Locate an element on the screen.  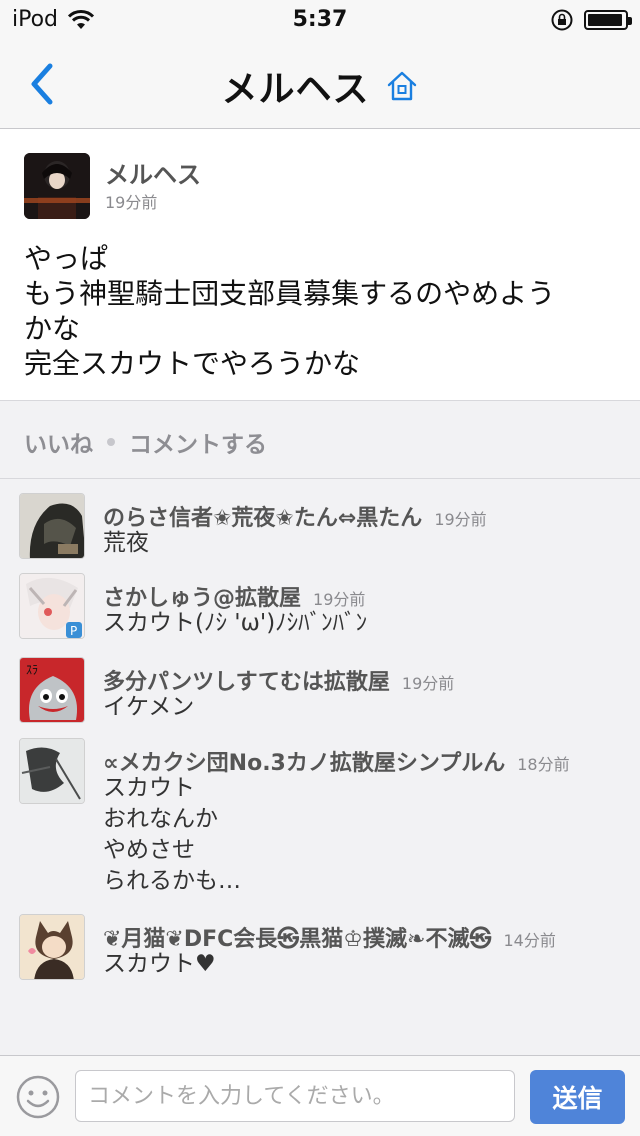
emoji-button is located at coordinates (38, 1097).